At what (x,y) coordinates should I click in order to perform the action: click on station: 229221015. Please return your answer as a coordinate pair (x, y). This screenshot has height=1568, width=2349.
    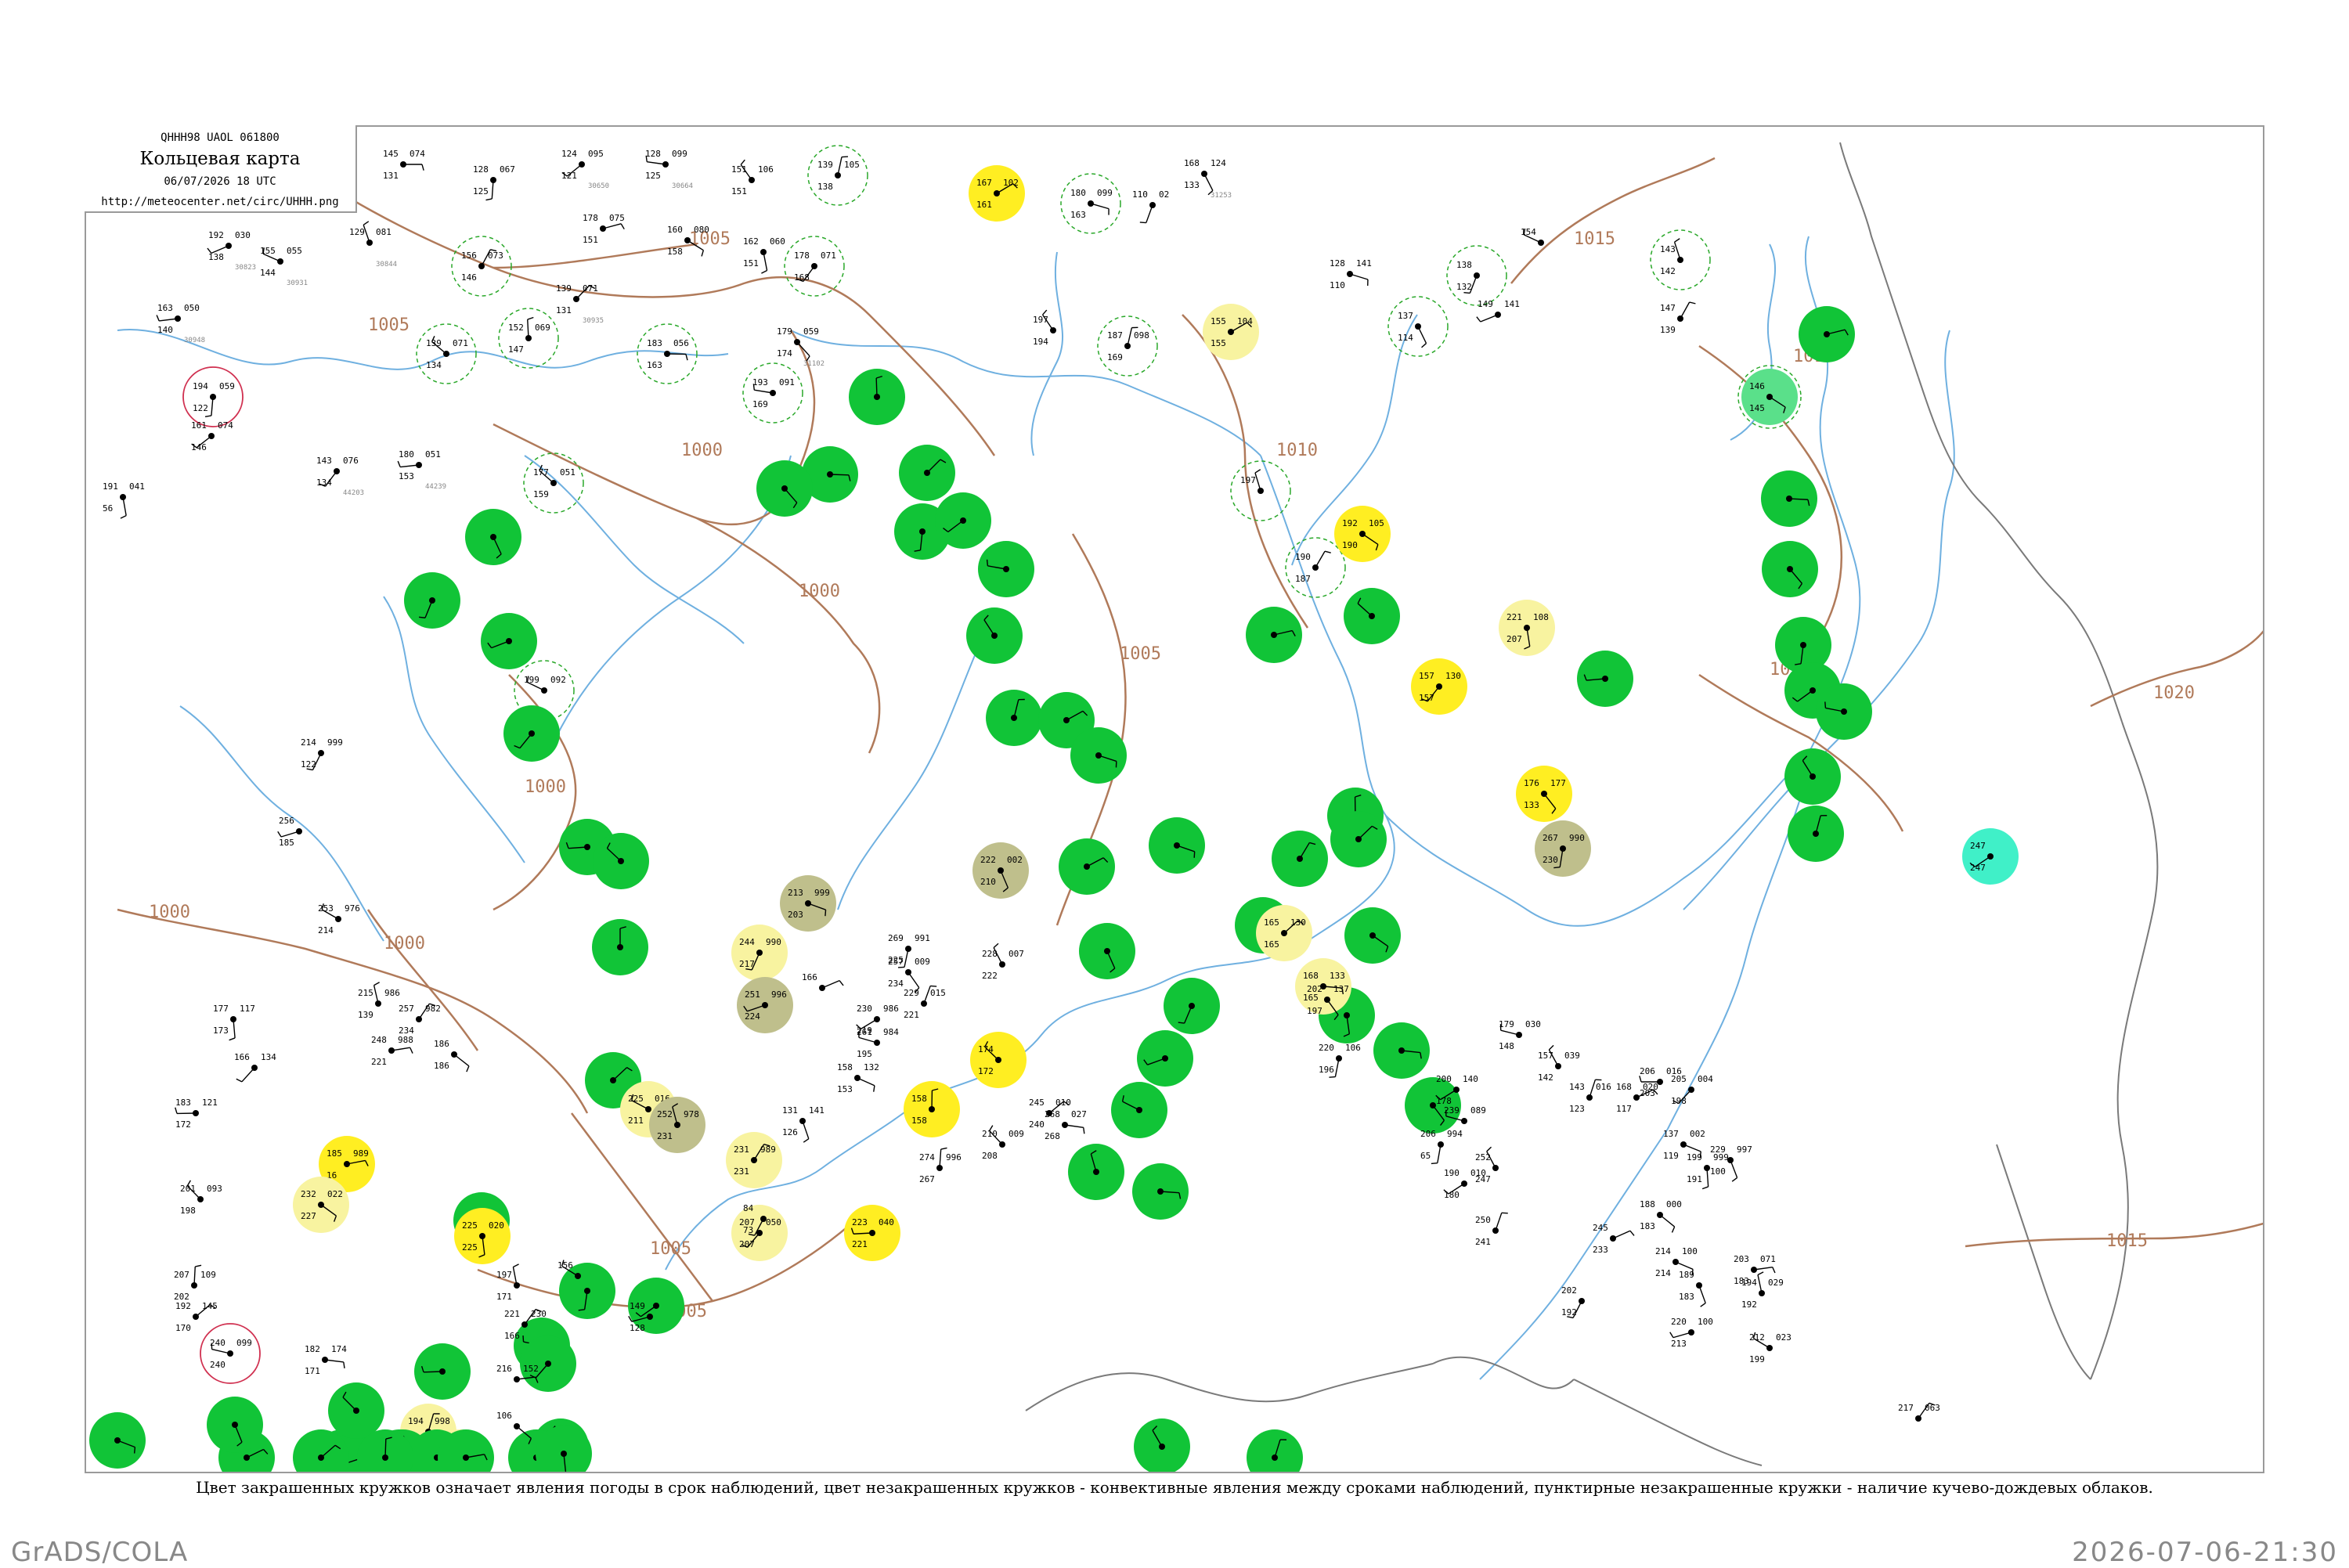
    Looking at the image, I should click on (925, 1003).